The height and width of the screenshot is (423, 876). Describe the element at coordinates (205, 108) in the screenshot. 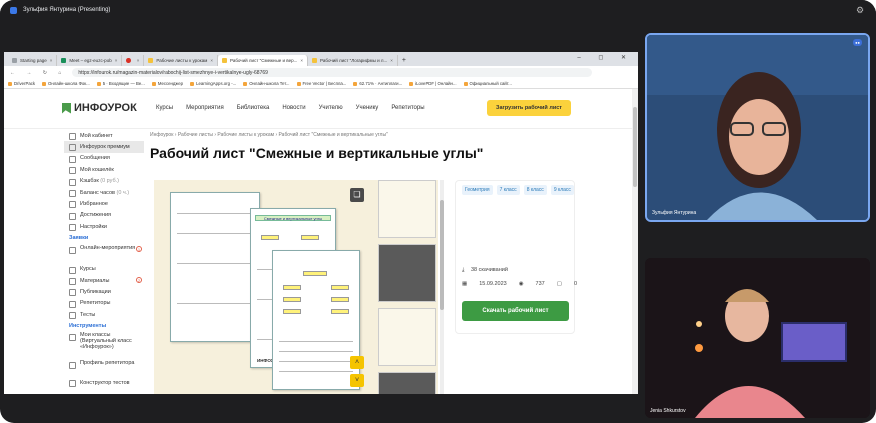

I see `nav-item: Мероприятия` at that location.